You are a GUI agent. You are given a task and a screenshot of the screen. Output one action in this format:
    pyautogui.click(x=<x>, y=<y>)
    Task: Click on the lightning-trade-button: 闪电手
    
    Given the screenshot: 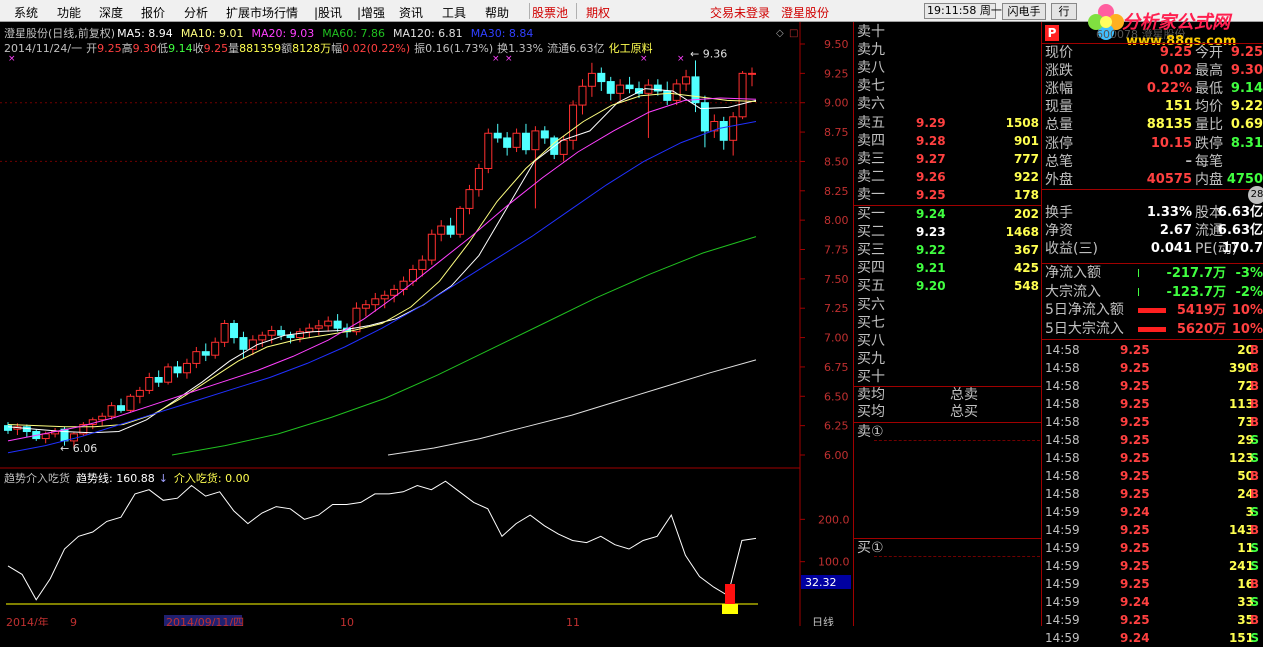 What is the action you would take?
    pyautogui.click(x=1024, y=11)
    